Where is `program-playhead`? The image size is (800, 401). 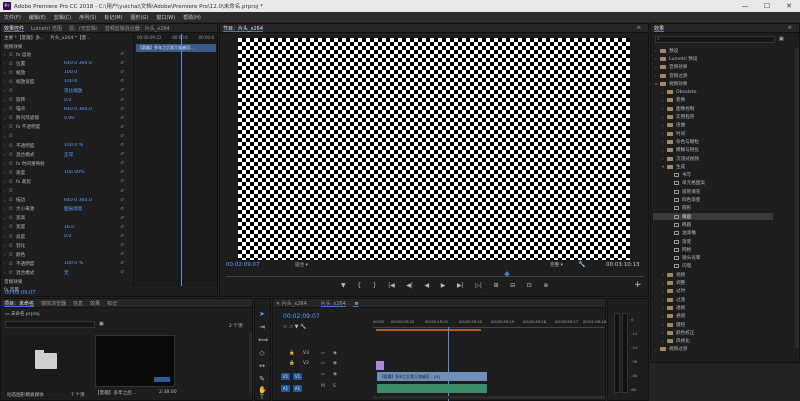 program-playhead is located at coordinates (507, 274).